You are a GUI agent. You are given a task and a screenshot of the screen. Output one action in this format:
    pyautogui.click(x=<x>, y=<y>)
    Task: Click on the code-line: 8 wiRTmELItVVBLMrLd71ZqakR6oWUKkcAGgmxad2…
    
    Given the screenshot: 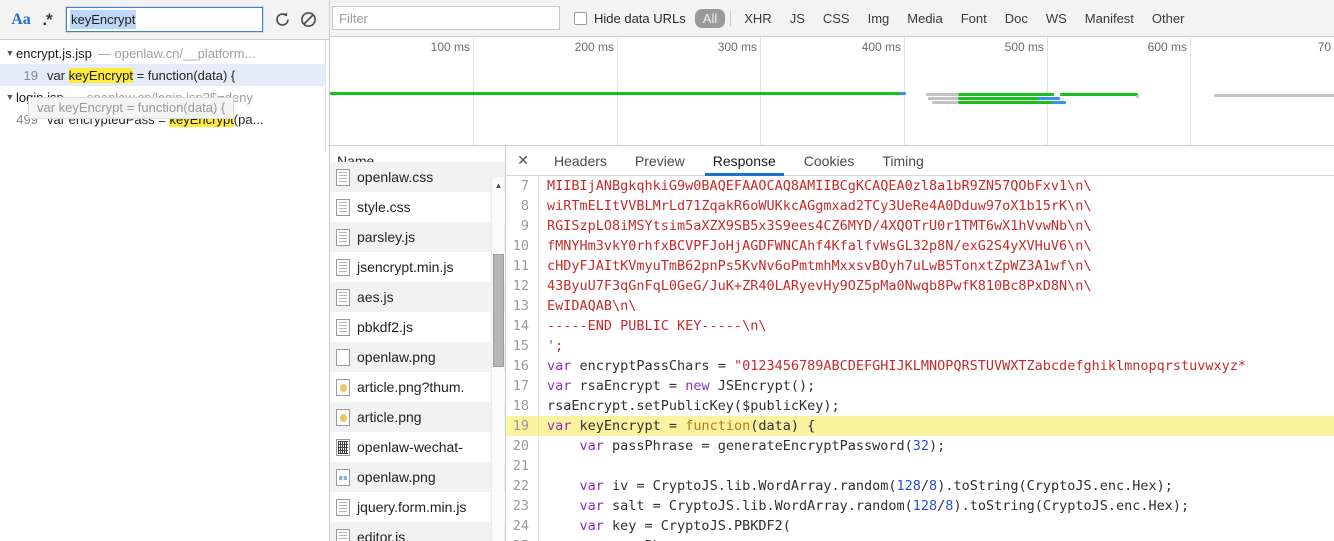 What is the action you would take?
    pyautogui.click(x=920, y=206)
    